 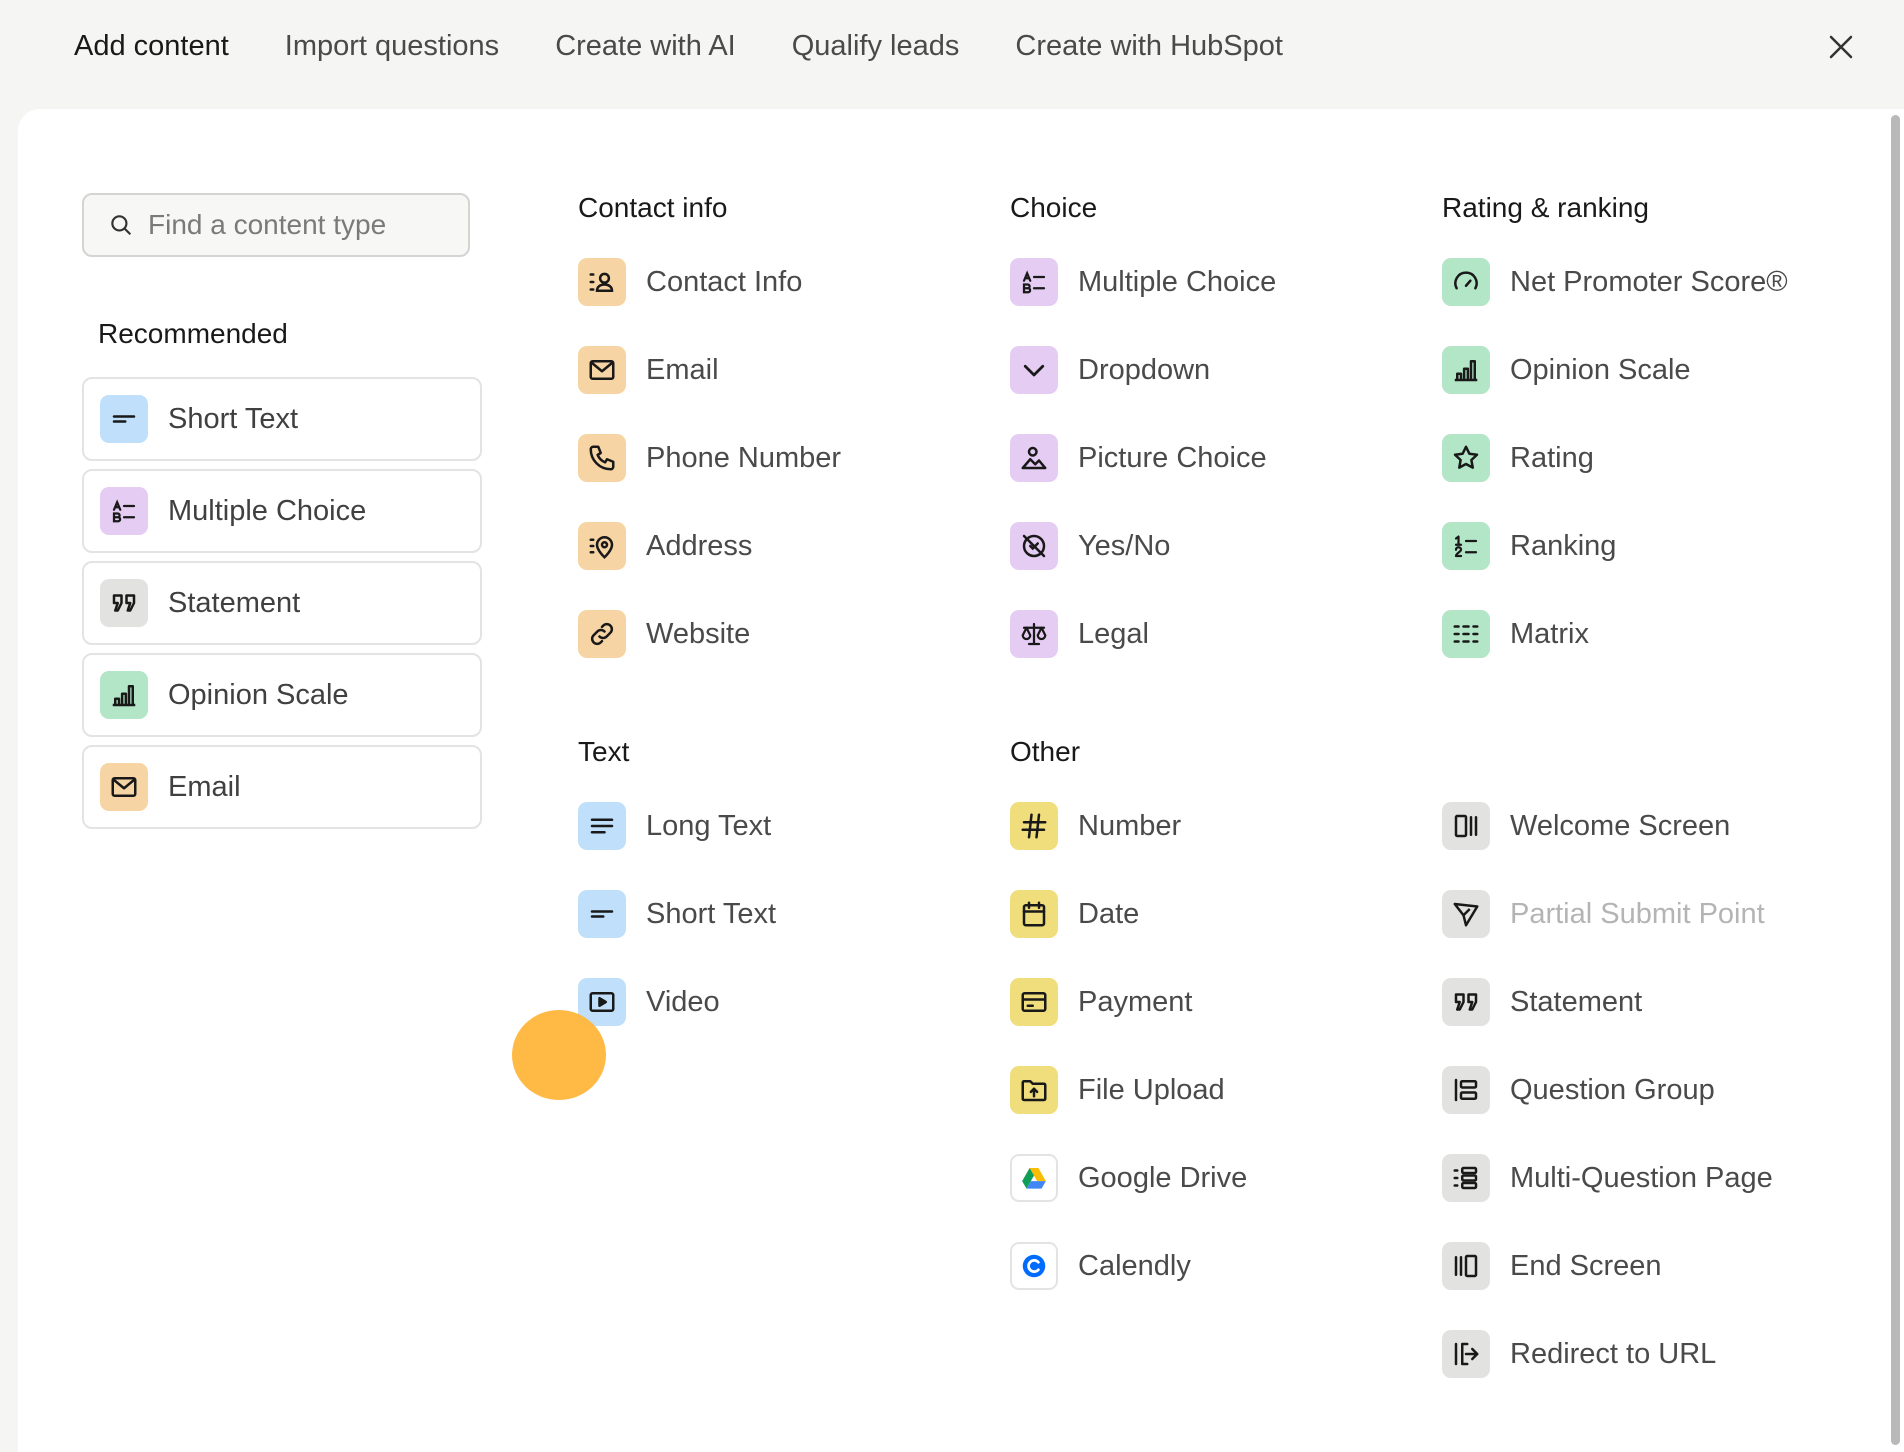 What do you see at coordinates (1620, 825) in the screenshot?
I see `content-type-label: Welcome Screen` at bounding box center [1620, 825].